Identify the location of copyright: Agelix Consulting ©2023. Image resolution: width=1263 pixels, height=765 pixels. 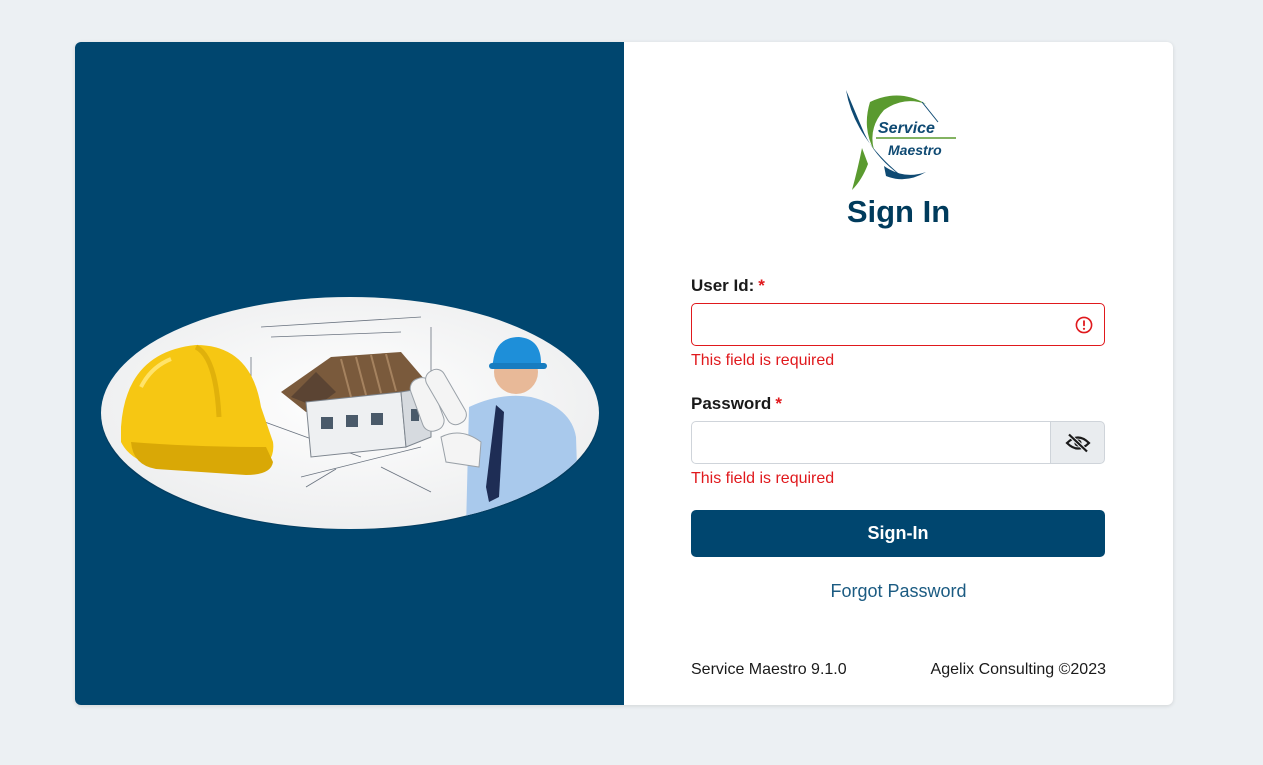
(1018, 669).